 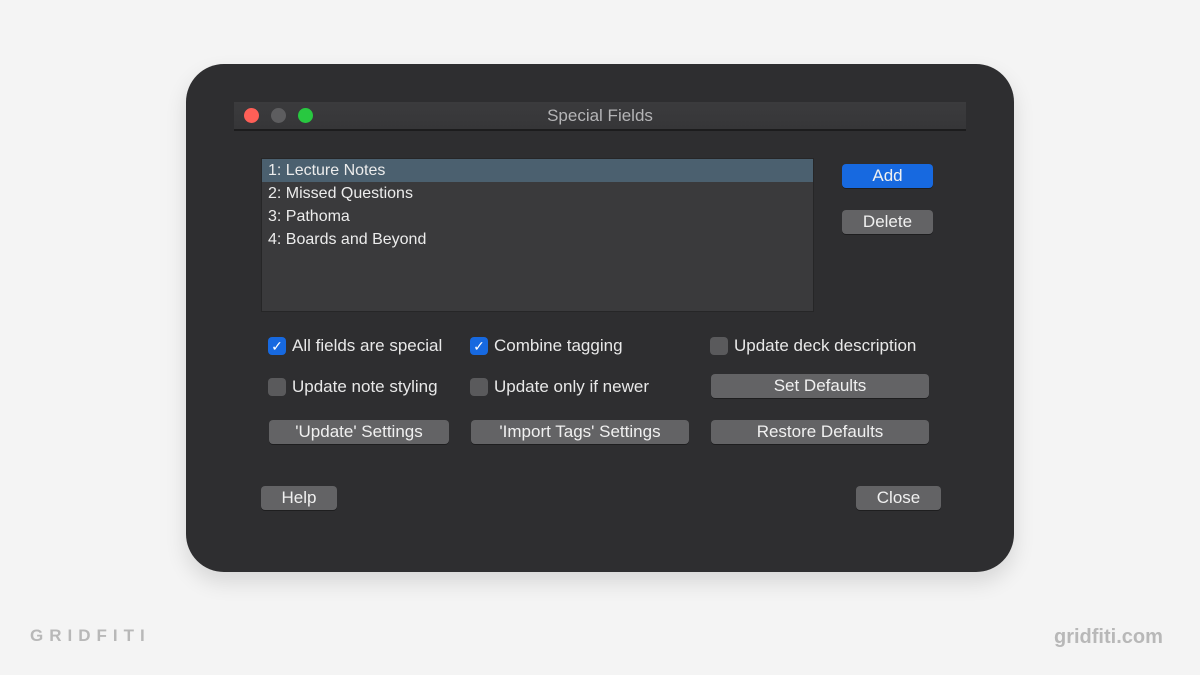 I want to click on set-defaults-button: Set Defaults, so click(x=820, y=386).